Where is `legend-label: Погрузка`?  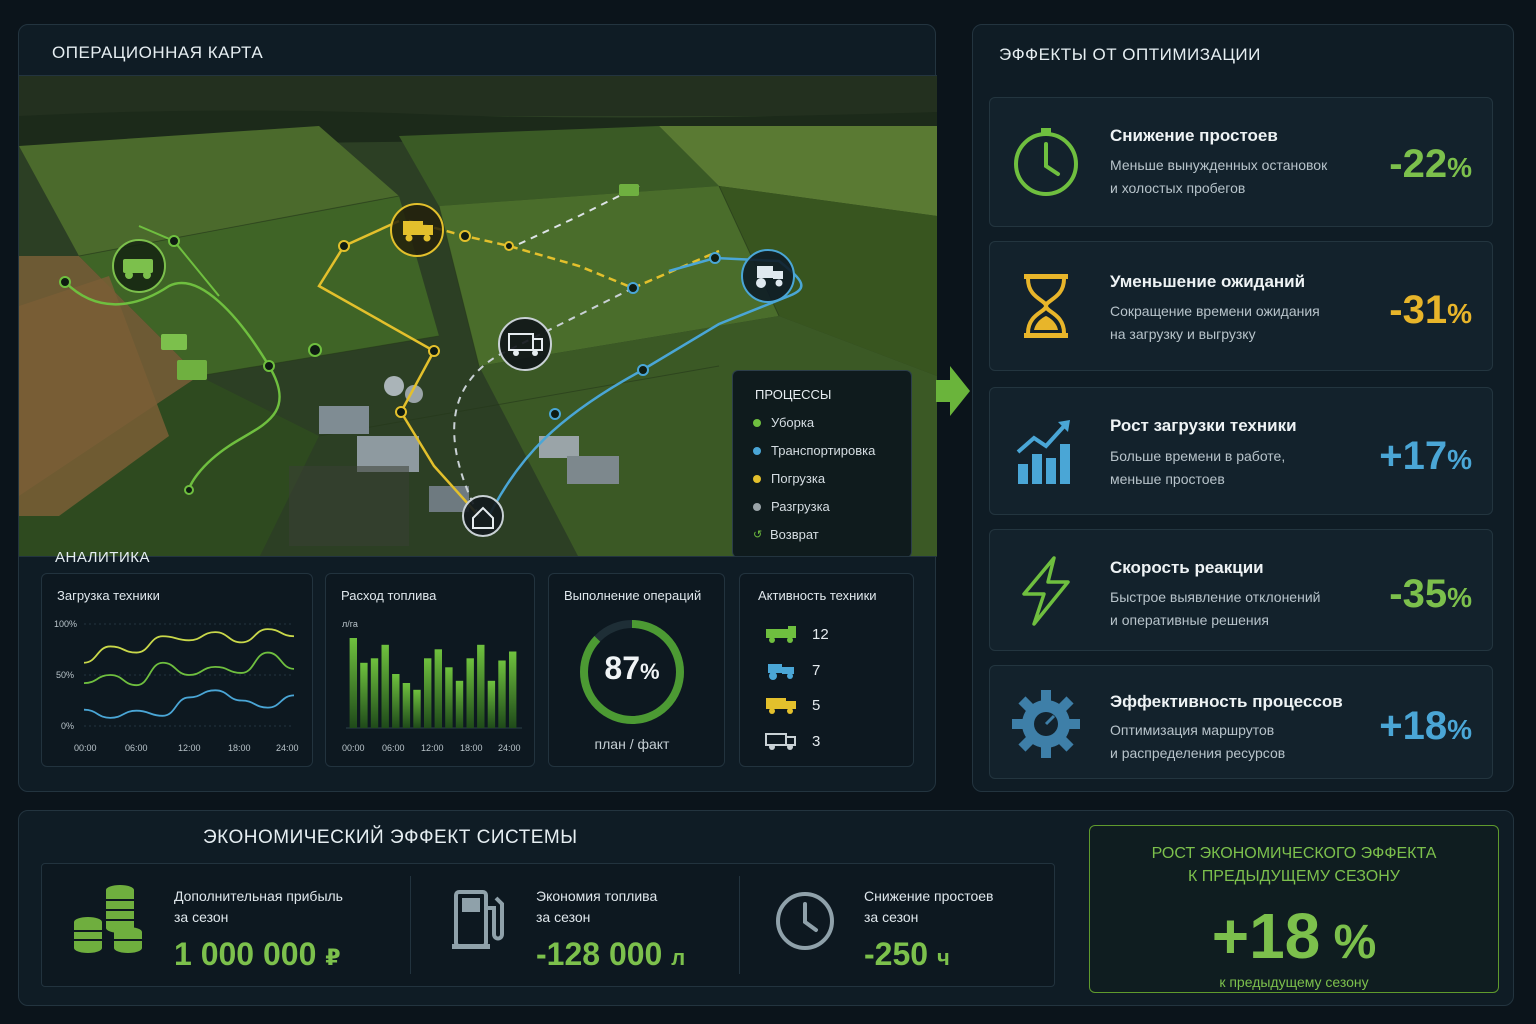 legend-label: Погрузка is located at coordinates (798, 478).